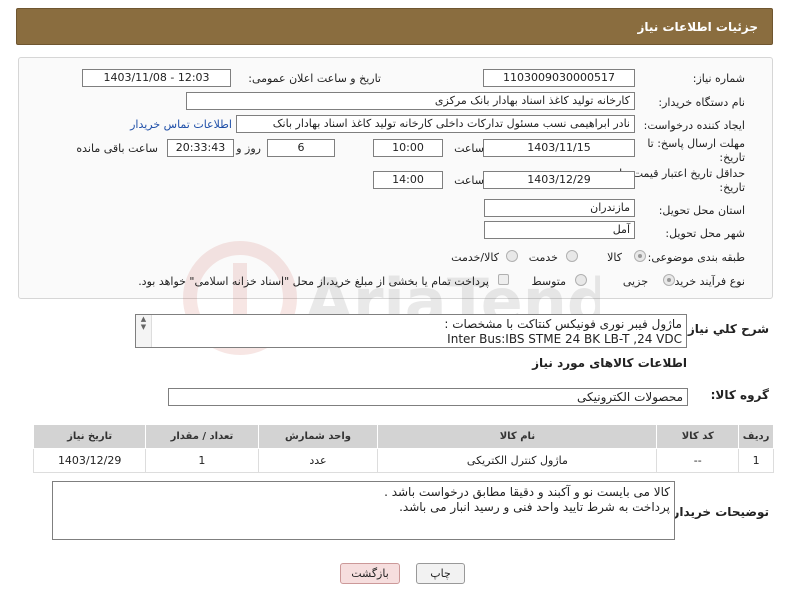 The width and height of the screenshot is (789, 598). Describe the element at coordinates (248, 148) in the screenshot. I see `days-label: روز و` at that location.